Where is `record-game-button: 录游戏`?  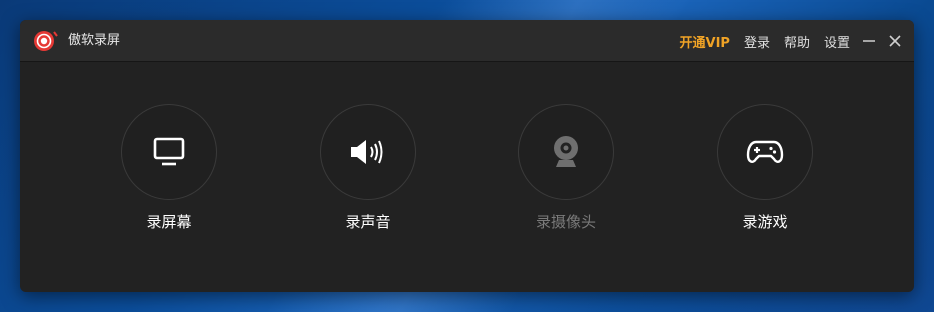
record-game-button: 录游戏 is located at coordinates (765, 168).